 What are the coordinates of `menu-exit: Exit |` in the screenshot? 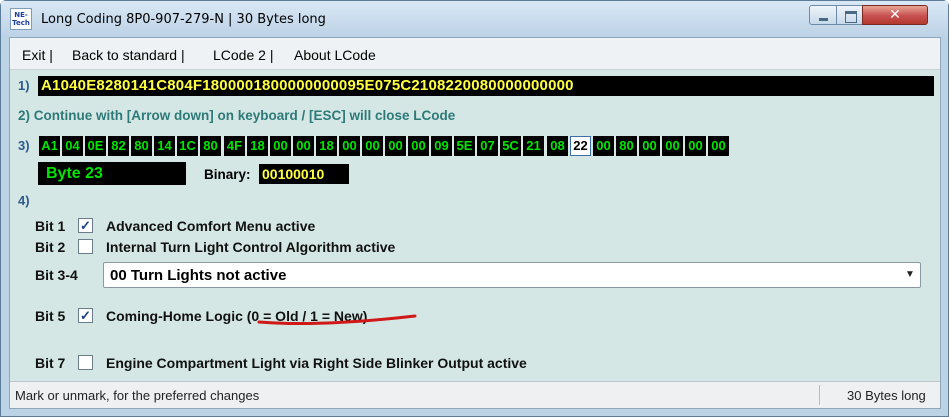 It's located at (37, 55).